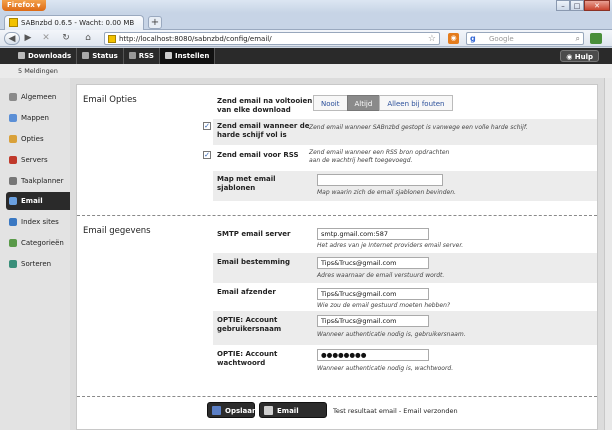 The height and width of the screenshot is (430, 612). I want to click on help-button: ◉ Hulp, so click(579, 56).